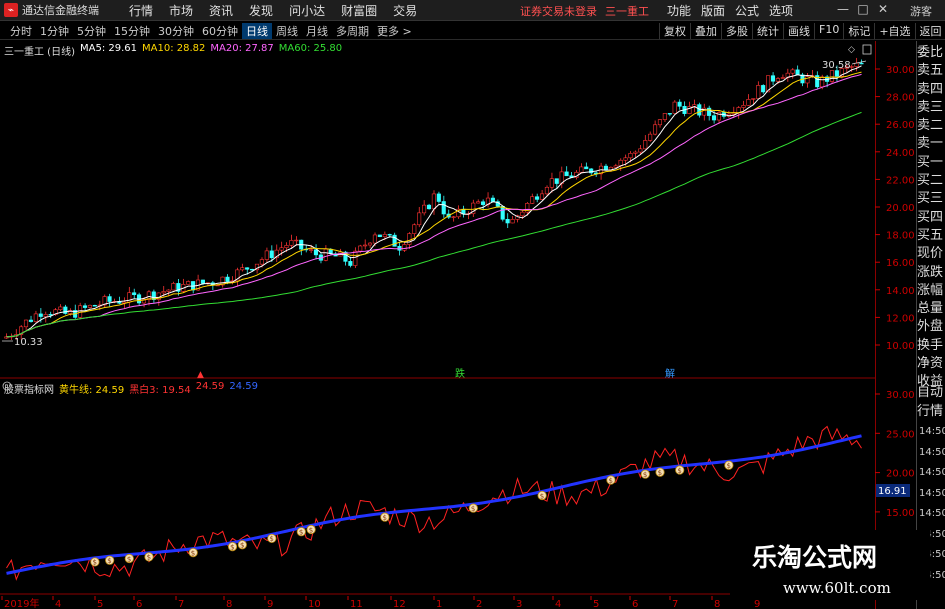 The height and width of the screenshot is (609, 945). What do you see at coordinates (352, 31) in the screenshot?
I see `tab-period: 多周期` at bounding box center [352, 31].